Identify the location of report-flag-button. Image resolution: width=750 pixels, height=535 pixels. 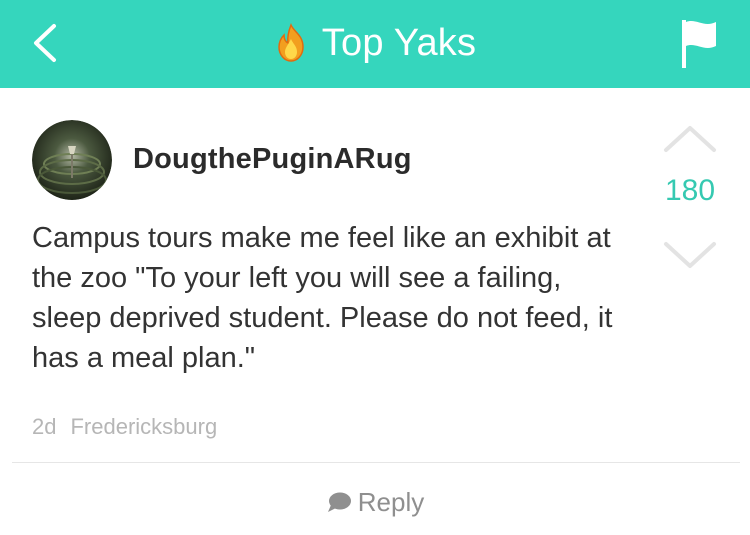
(700, 43).